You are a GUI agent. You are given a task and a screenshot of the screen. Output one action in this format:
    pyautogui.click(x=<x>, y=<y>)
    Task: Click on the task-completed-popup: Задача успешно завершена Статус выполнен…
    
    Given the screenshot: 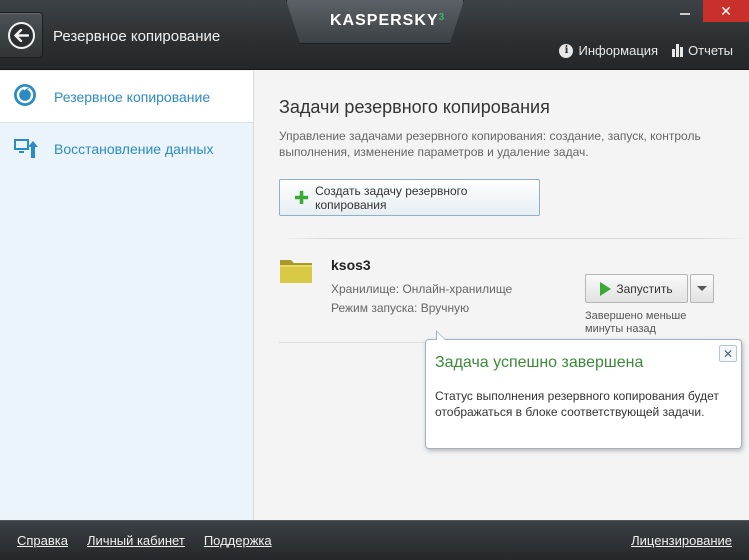 What is the action you would take?
    pyautogui.click(x=583, y=389)
    